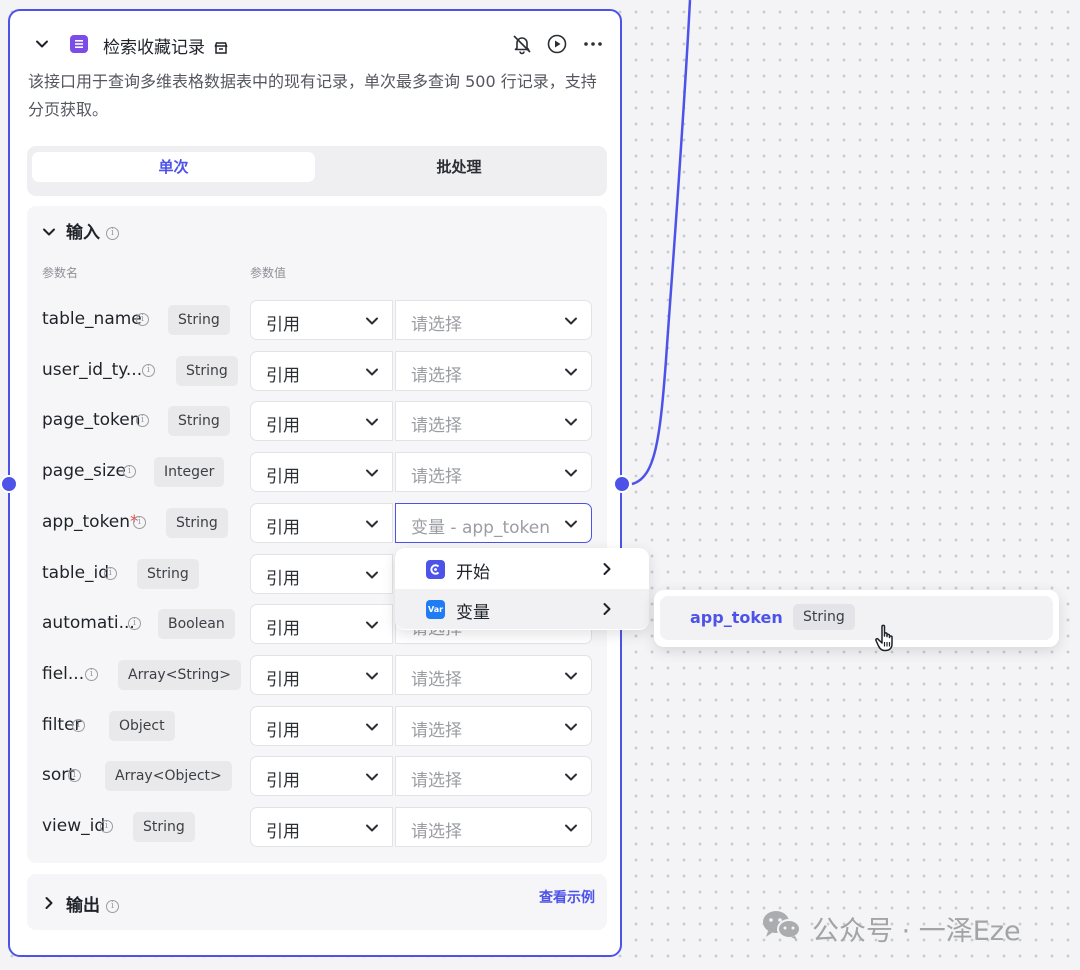  I want to click on variable-source-menu: 开始 Var 变量, so click(522, 589).